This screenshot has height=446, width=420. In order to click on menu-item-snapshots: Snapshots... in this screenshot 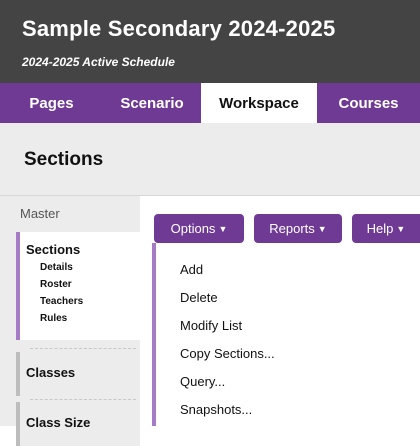, I will do `click(216, 409)`.